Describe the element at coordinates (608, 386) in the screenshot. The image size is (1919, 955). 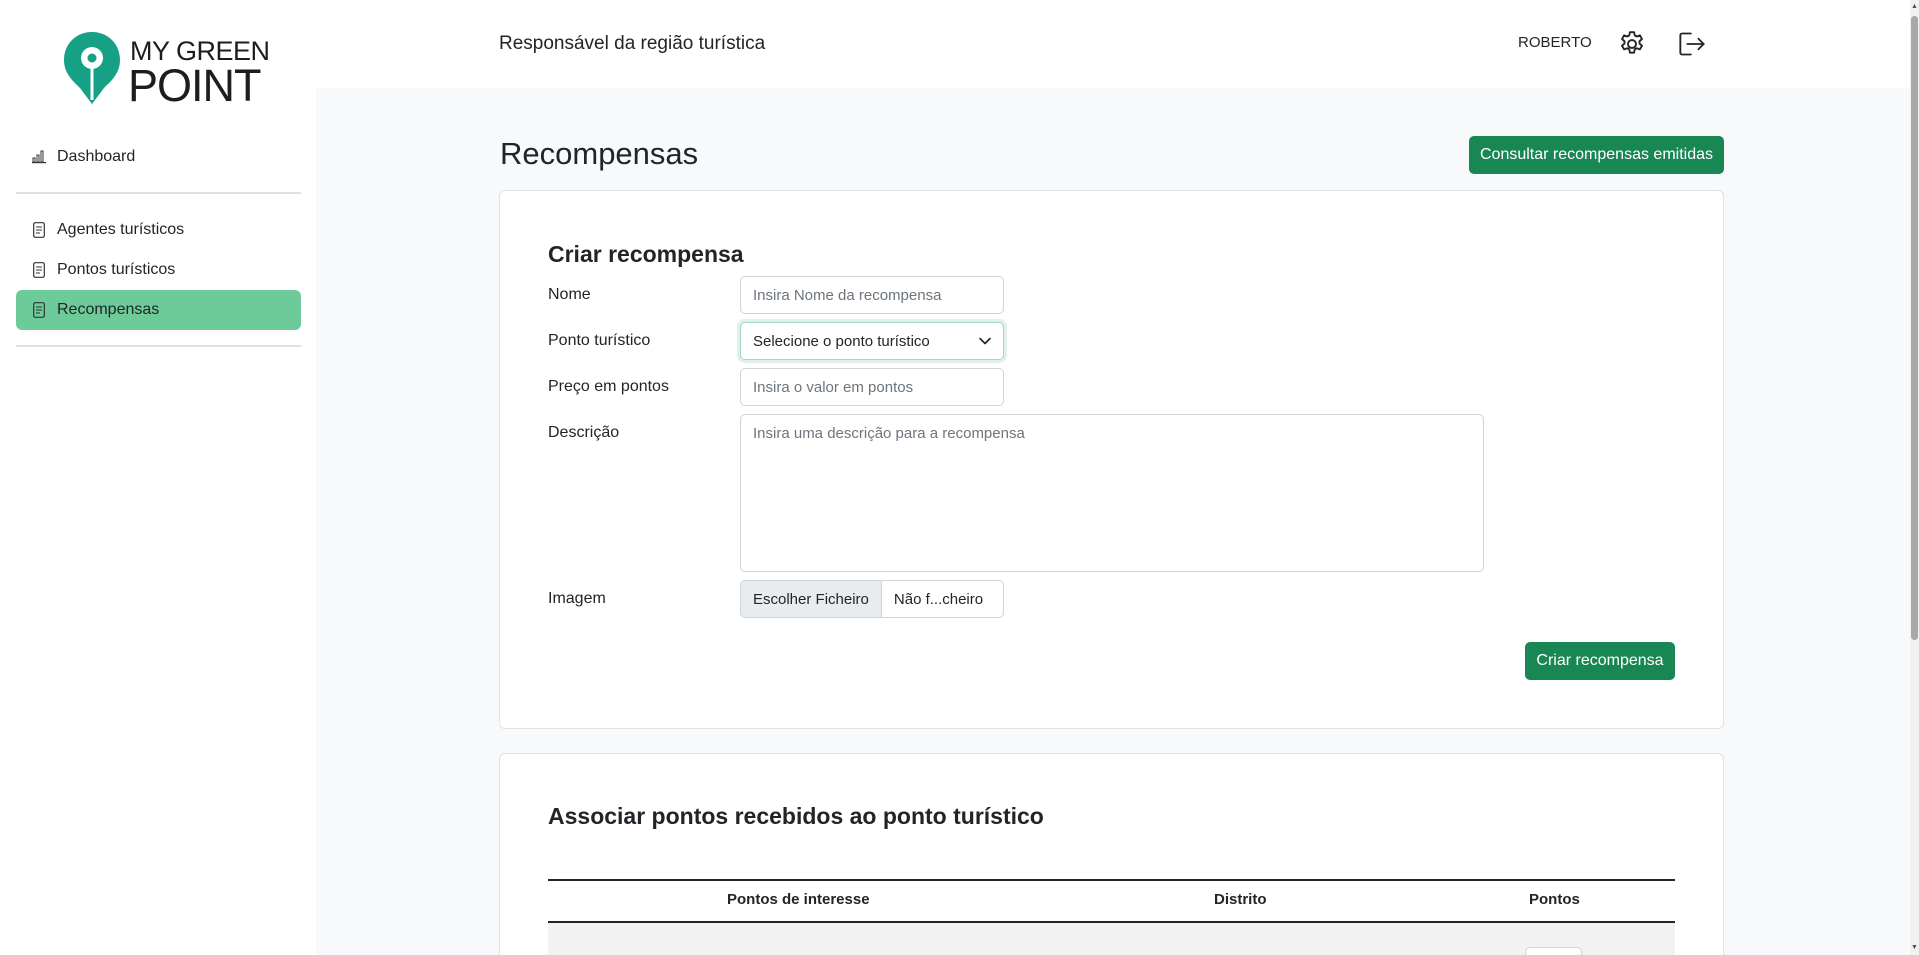
I see `price-label: Preço em pontos` at that location.